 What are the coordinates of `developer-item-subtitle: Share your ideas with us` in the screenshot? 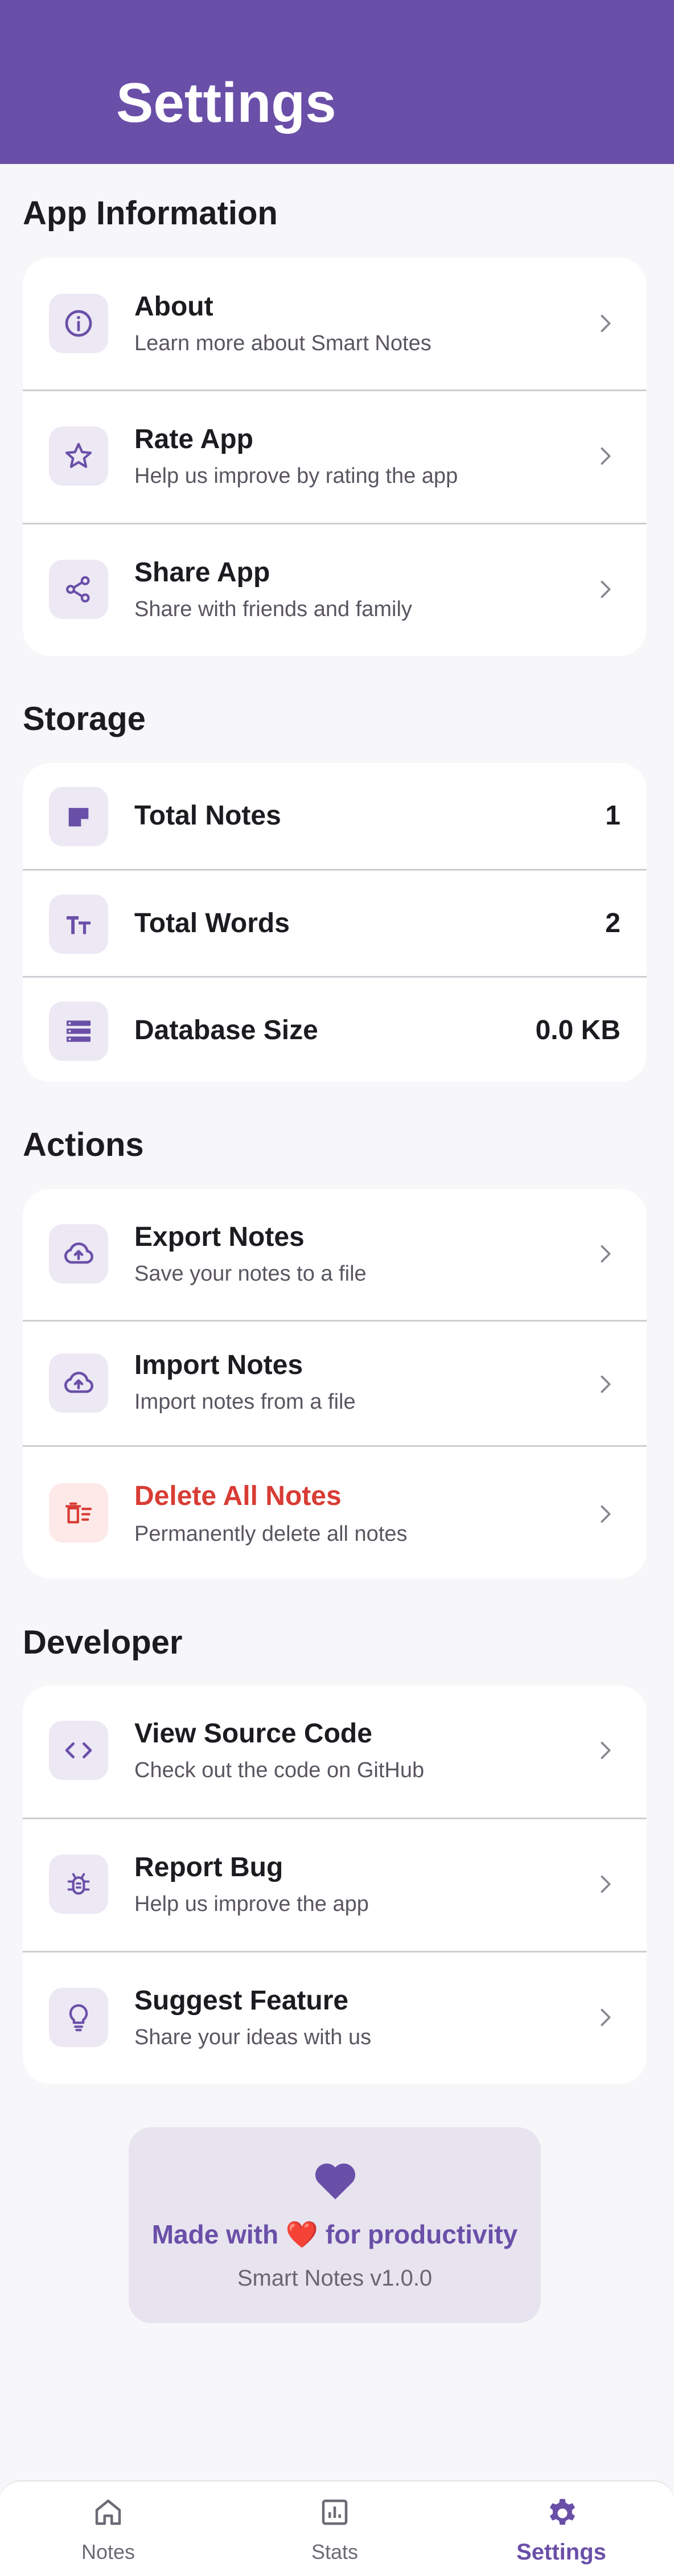 It's located at (253, 2037).